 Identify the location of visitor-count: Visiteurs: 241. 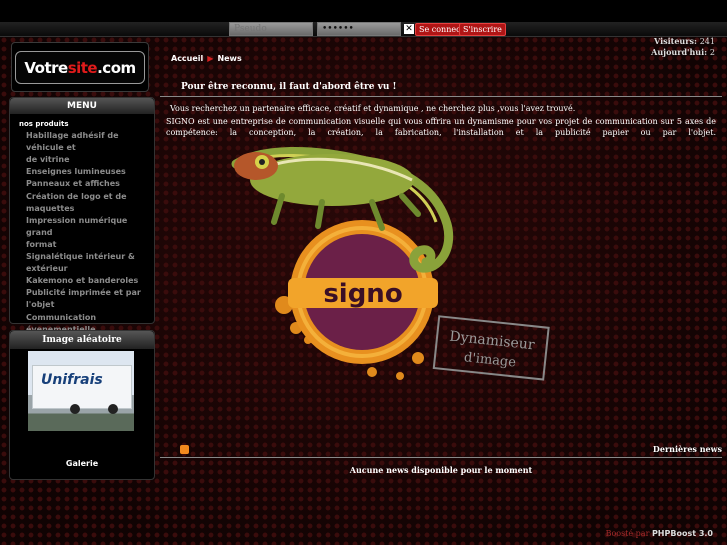
(684, 41).